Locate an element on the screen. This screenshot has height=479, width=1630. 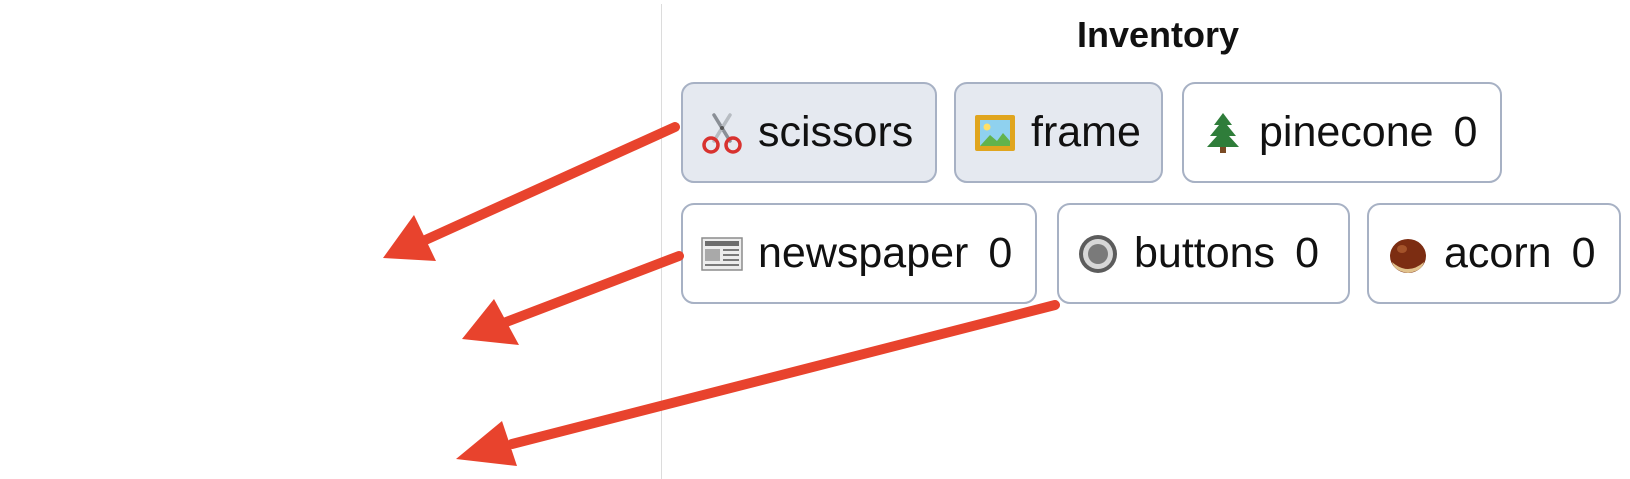
item-label: frame is located at coordinates (1086, 132).